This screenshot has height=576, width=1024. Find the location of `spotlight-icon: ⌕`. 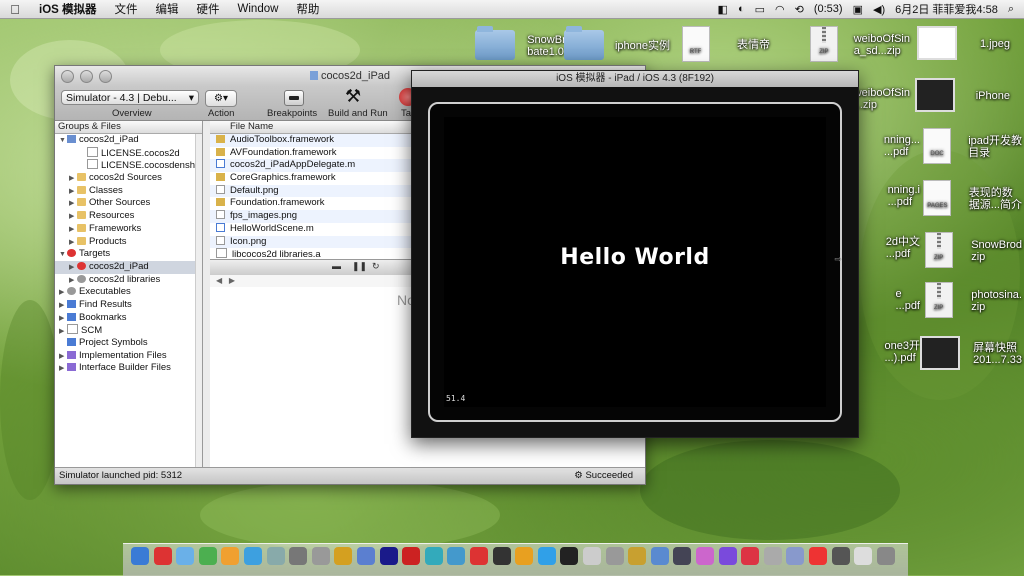

spotlight-icon: ⌕ is located at coordinates (1011, 9).